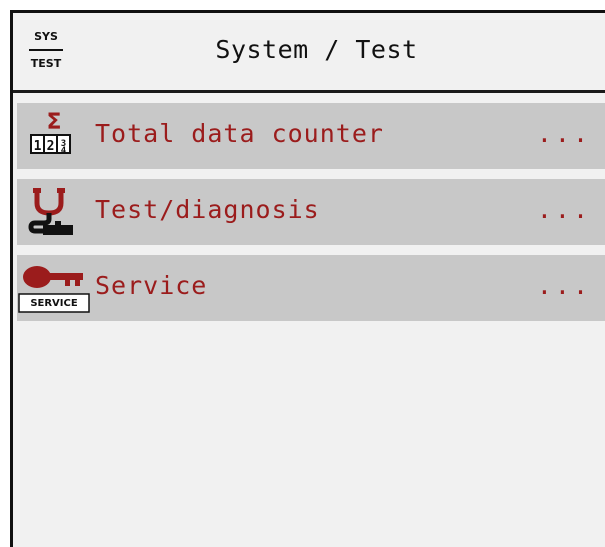  What do you see at coordinates (51, 146) in the screenshot?
I see `svg-text: 2` at bounding box center [51, 146].